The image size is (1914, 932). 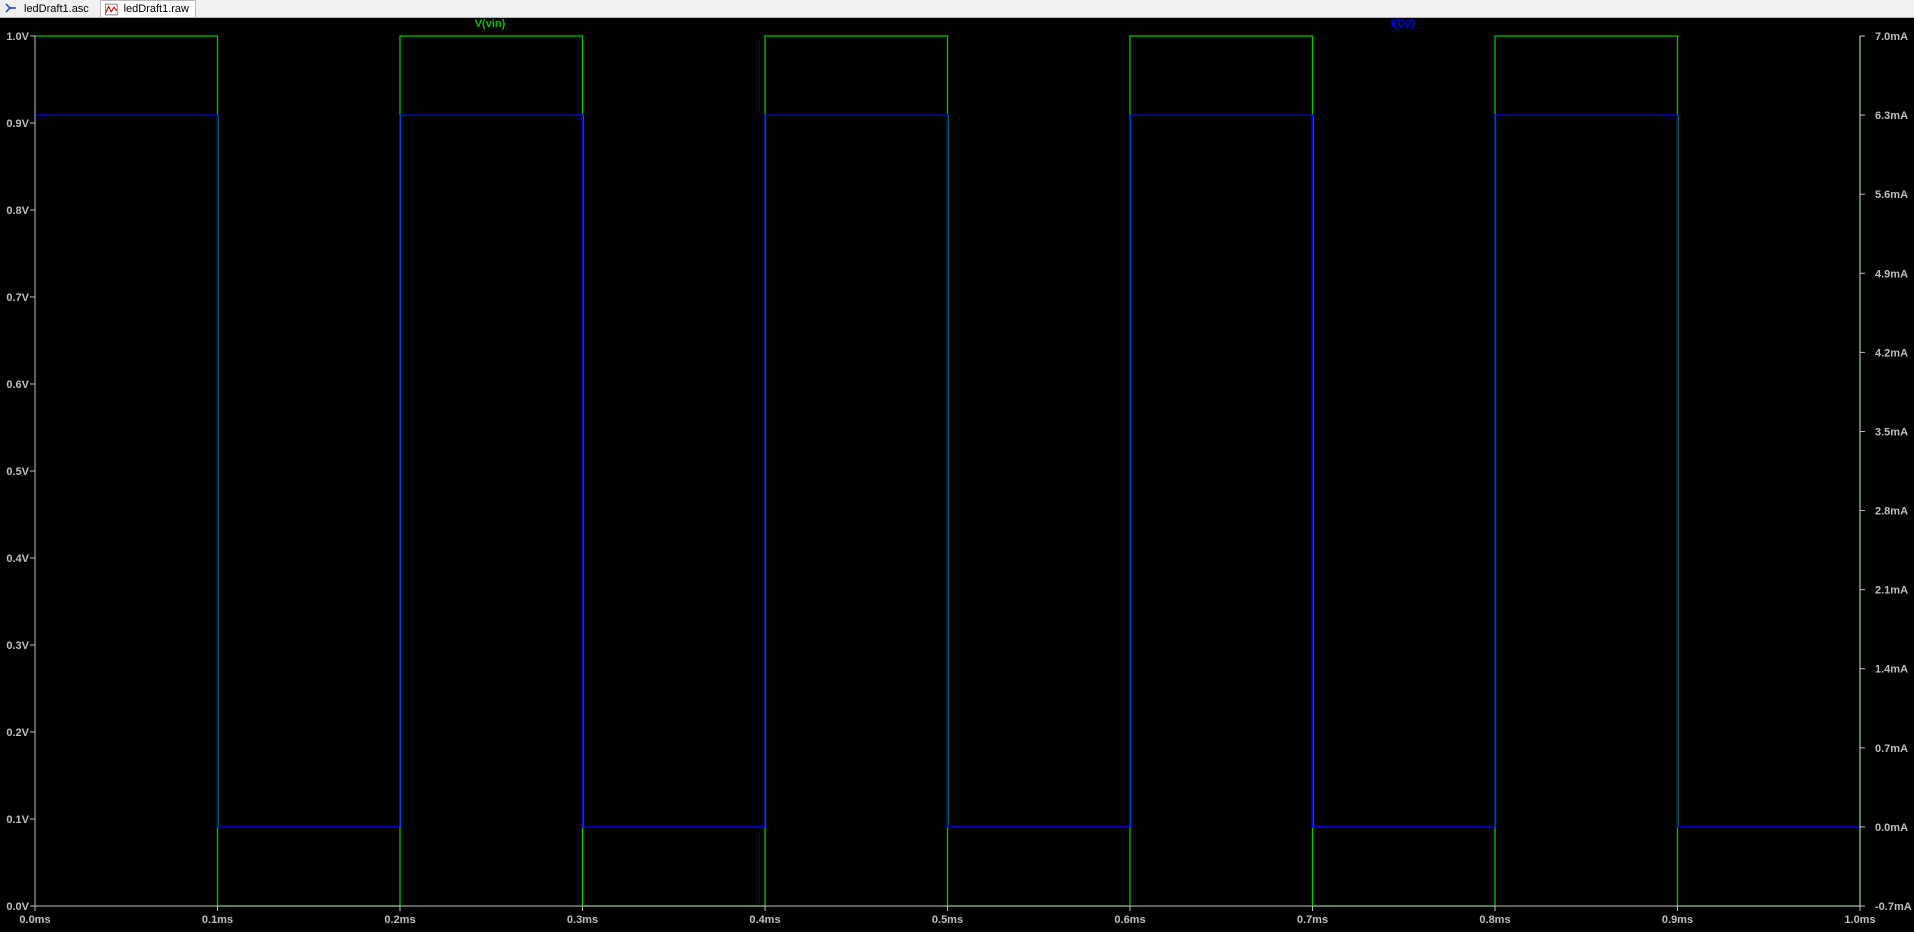 I want to click on tab-waveform: ledDraft1.raw, so click(x=148, y=8).